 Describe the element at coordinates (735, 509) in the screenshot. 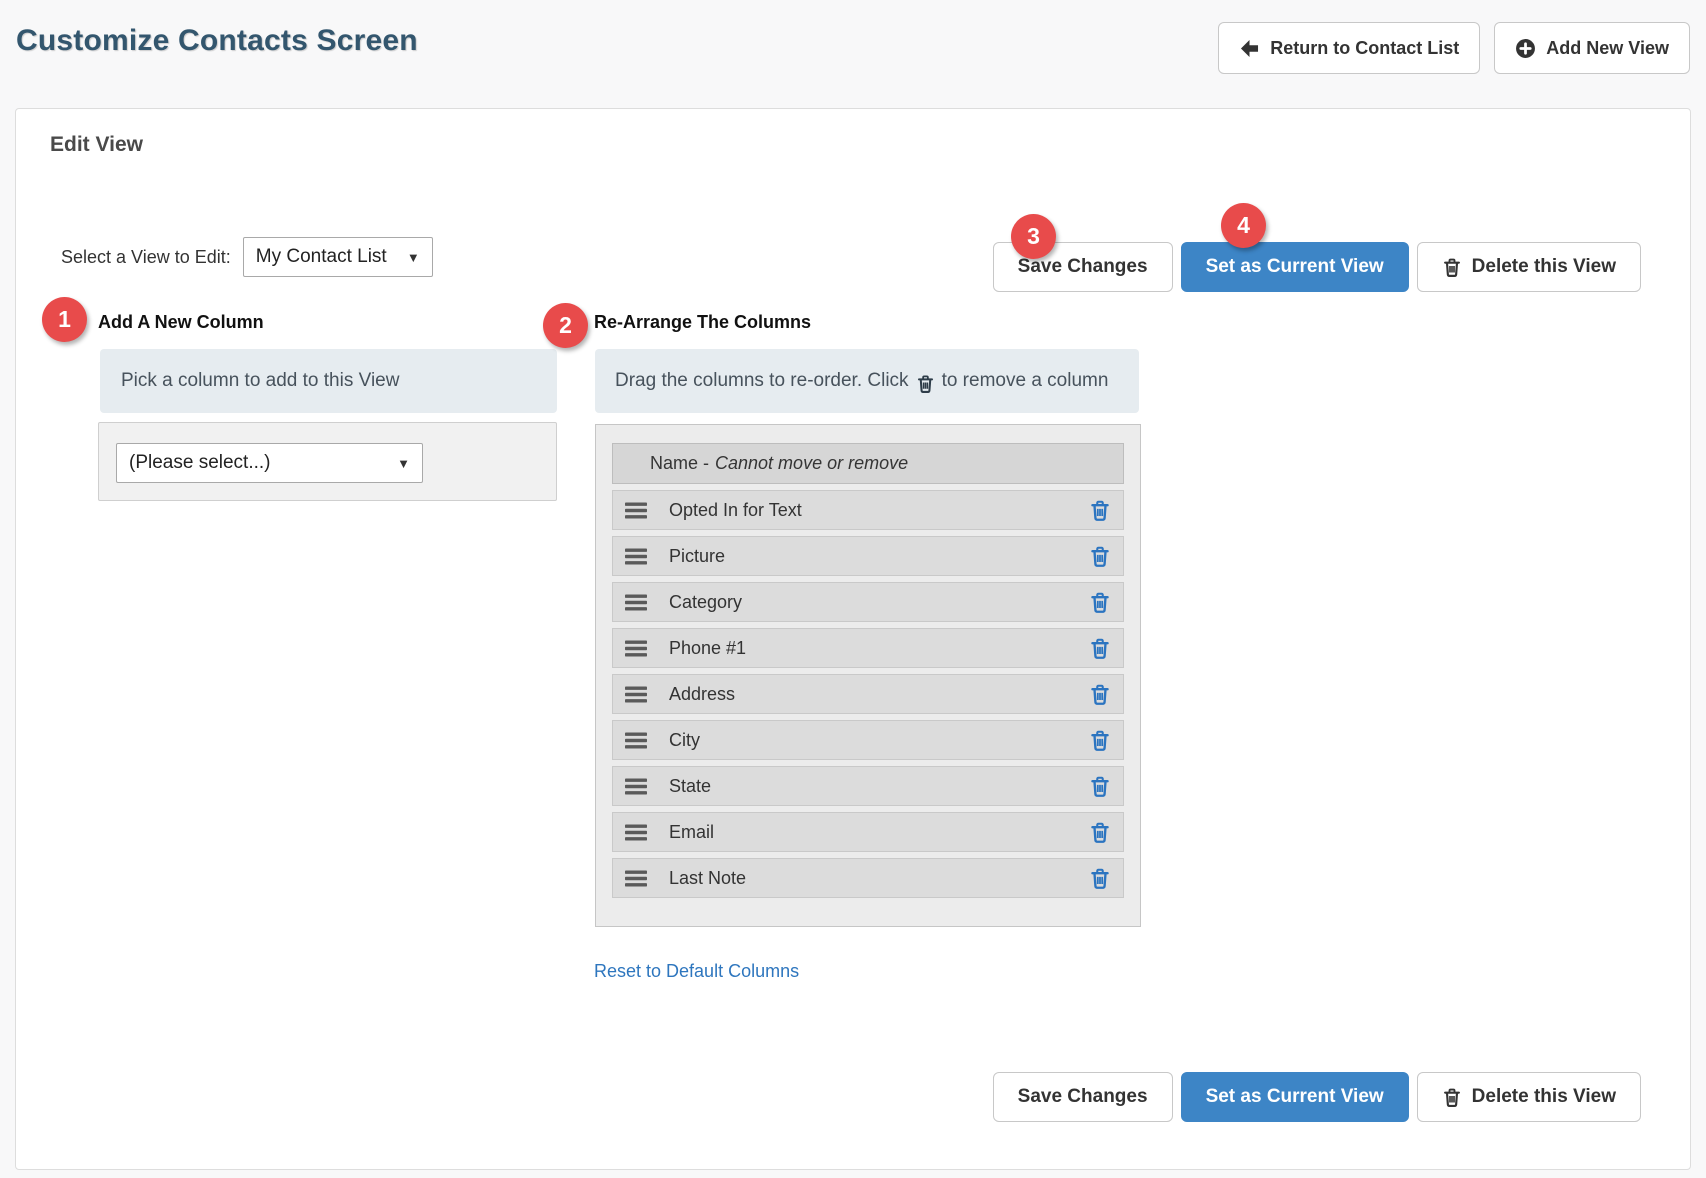

I see `column-label: Opted In for Text` at that location.